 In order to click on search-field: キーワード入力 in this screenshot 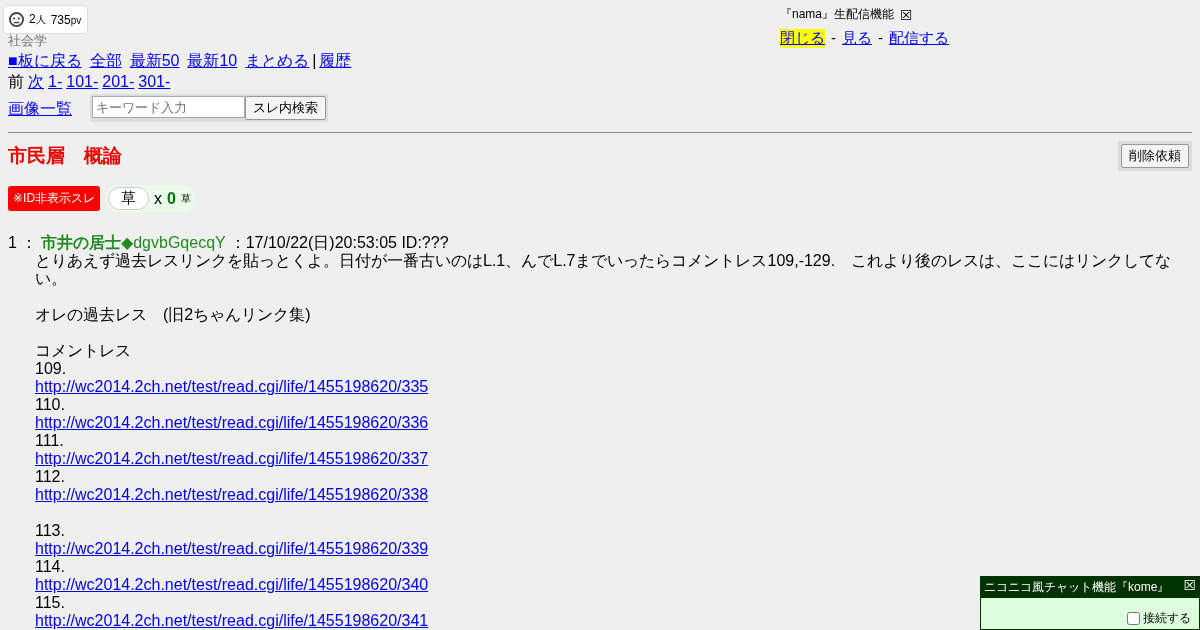, I will do `click(168, 107)`.